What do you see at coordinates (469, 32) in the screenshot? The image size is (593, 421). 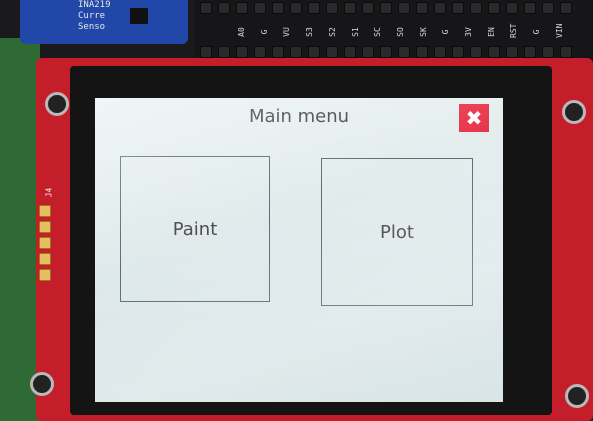 I see `pin-label: 3V` at bounding box center [469, 32].